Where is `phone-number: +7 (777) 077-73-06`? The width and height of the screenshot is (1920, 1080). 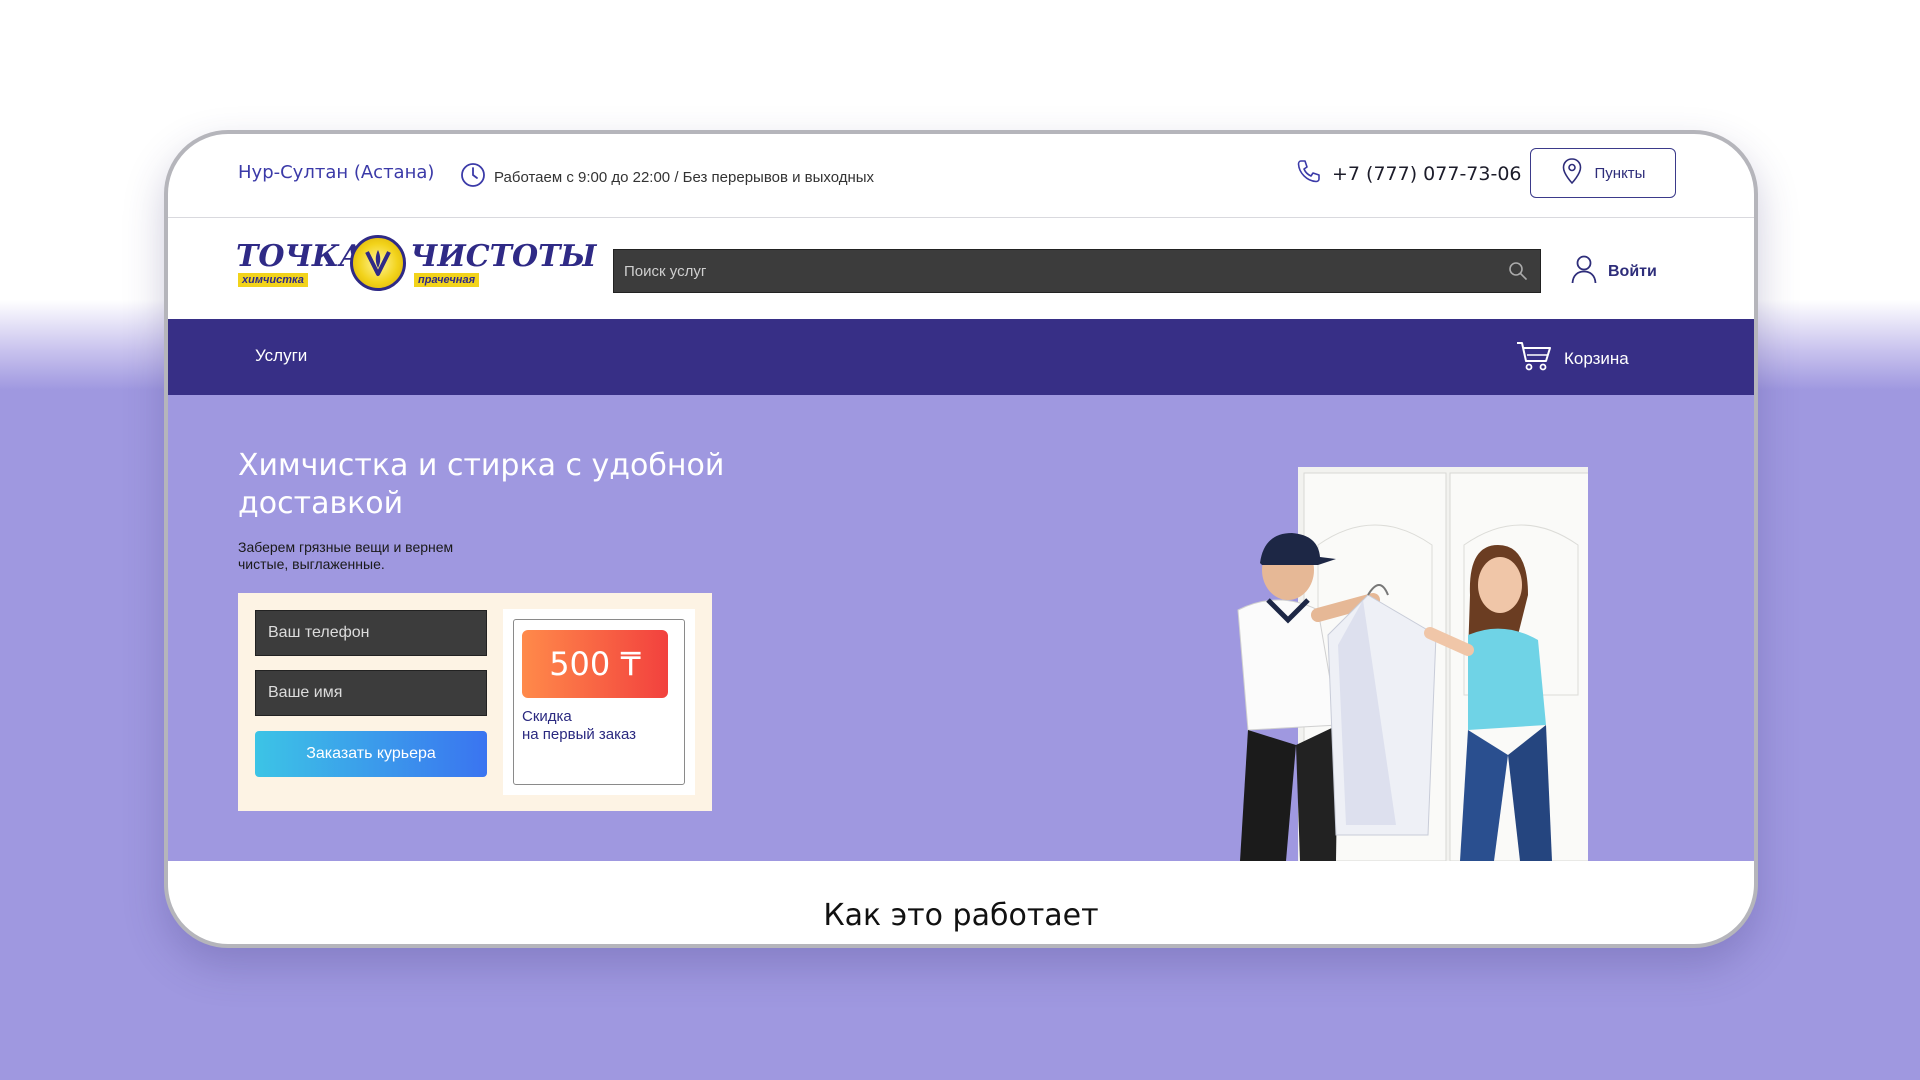
phone-number: +7 (777) 077-73-06 is located at coordinates (1427, 173).